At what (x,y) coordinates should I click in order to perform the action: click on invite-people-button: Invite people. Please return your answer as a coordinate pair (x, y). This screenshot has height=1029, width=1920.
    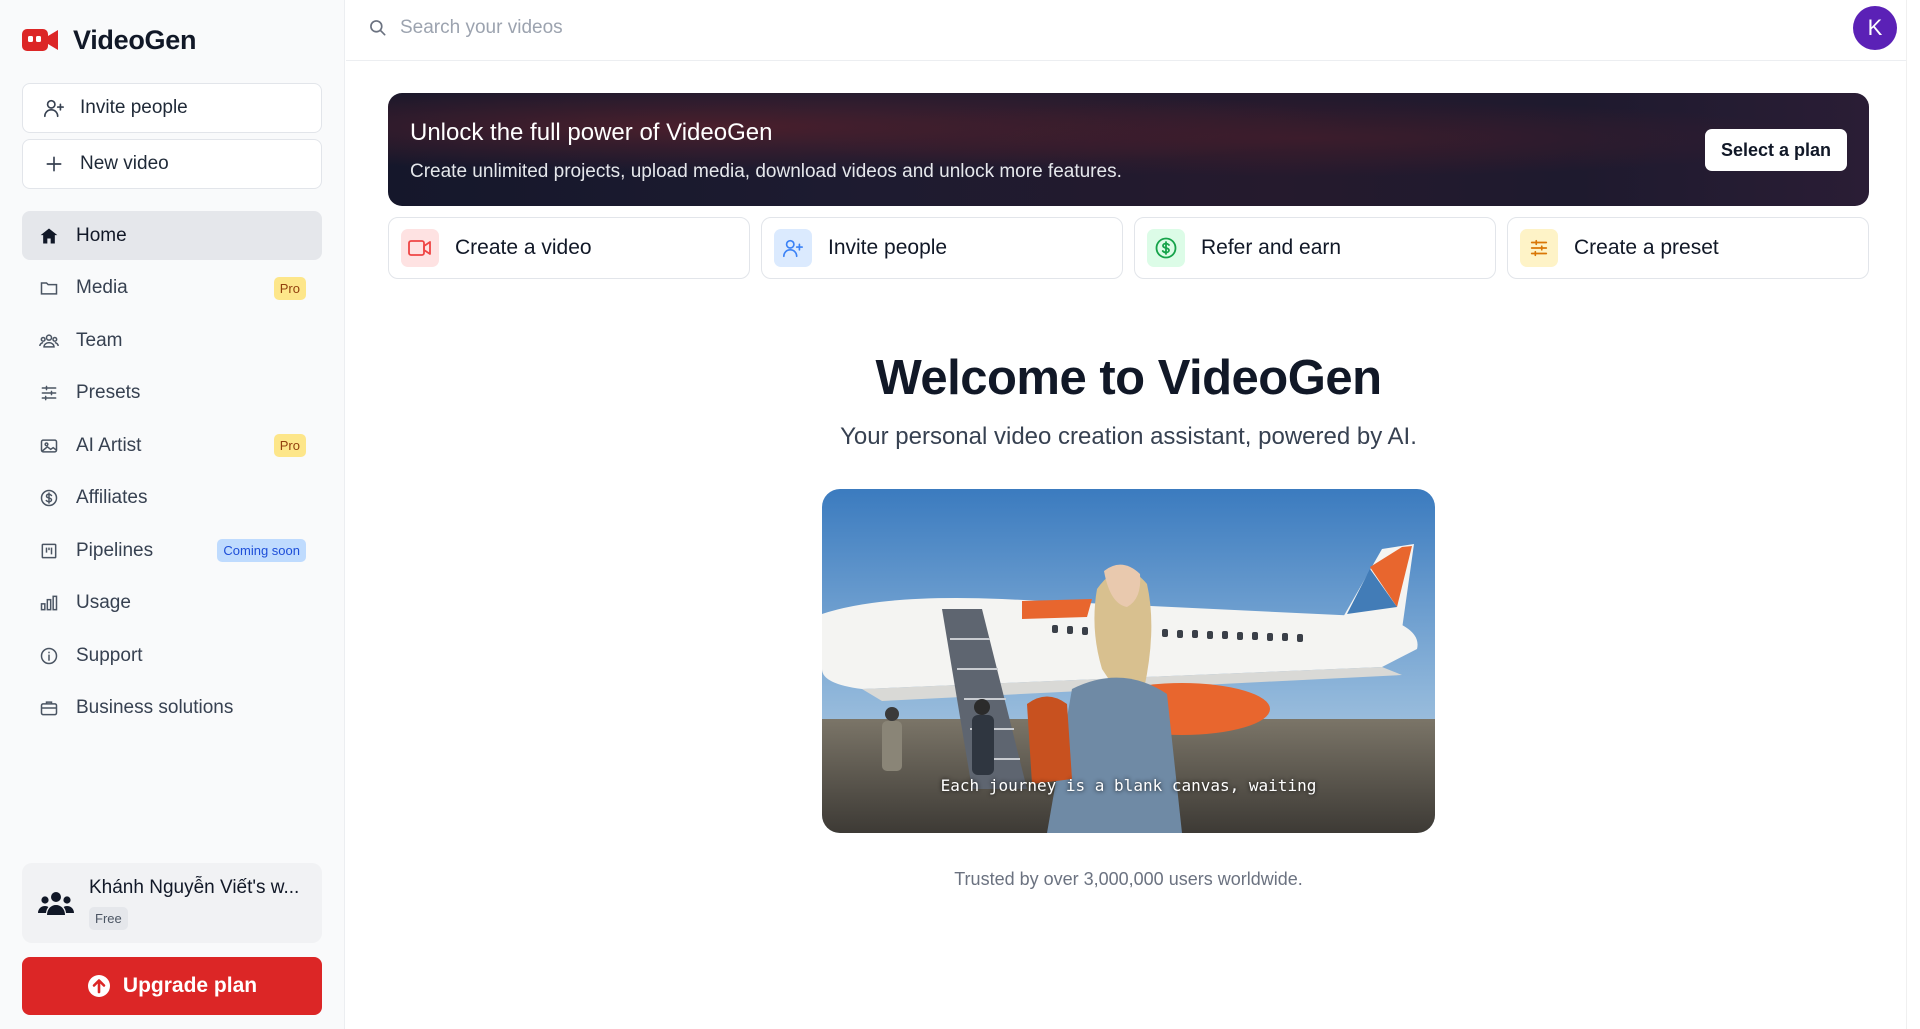
    Looking at the image, I should click on (172, 108).